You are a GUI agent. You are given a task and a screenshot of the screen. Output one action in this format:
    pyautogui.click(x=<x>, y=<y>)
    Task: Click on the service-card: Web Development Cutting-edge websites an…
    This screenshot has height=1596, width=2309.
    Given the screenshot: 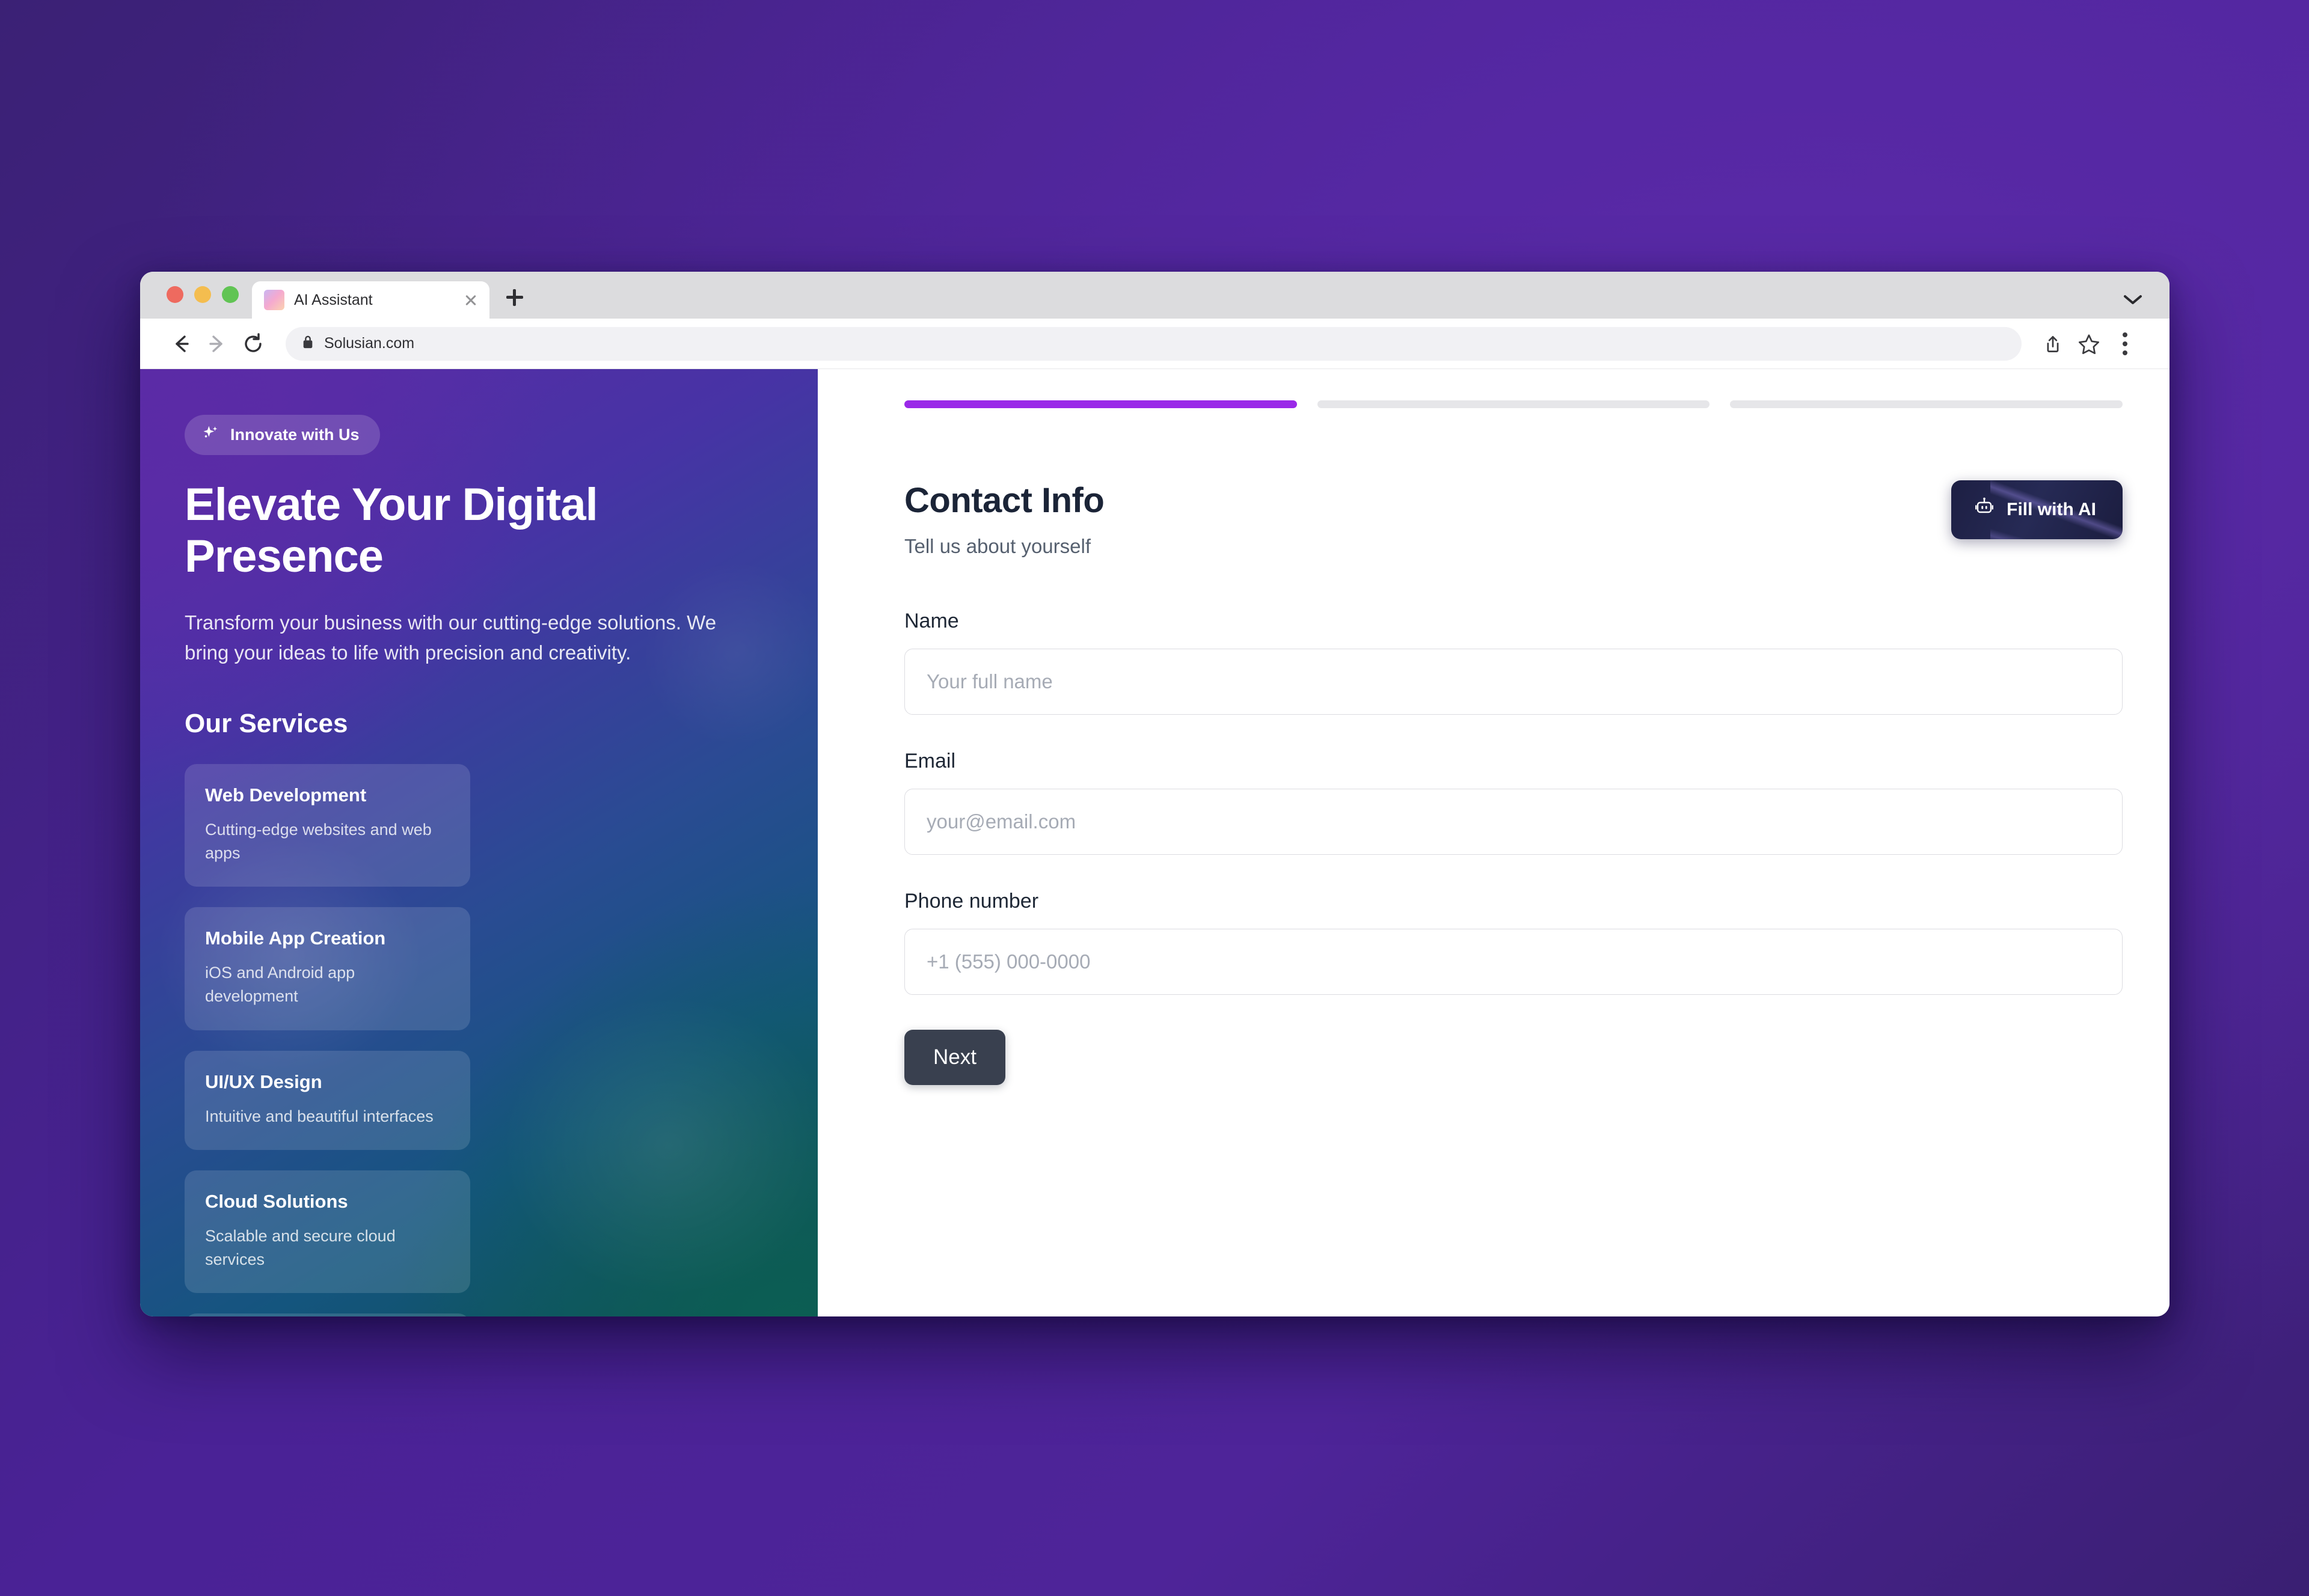 What is the action you would take?
    pyautogui.click(x=327, y=826)
    